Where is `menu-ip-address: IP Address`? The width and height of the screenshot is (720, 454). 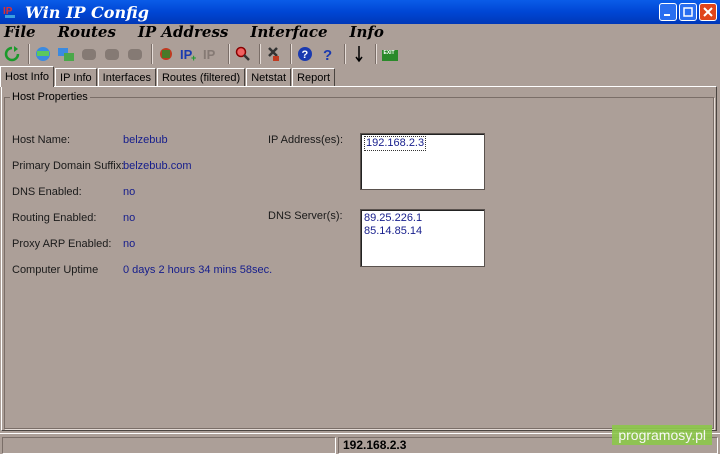 menu-ip-address: IP Address is located at coordinates (183, 32).